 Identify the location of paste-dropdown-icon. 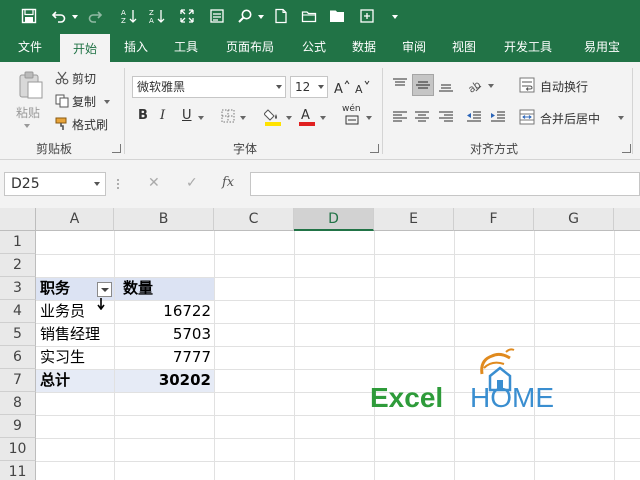
(27, 126).